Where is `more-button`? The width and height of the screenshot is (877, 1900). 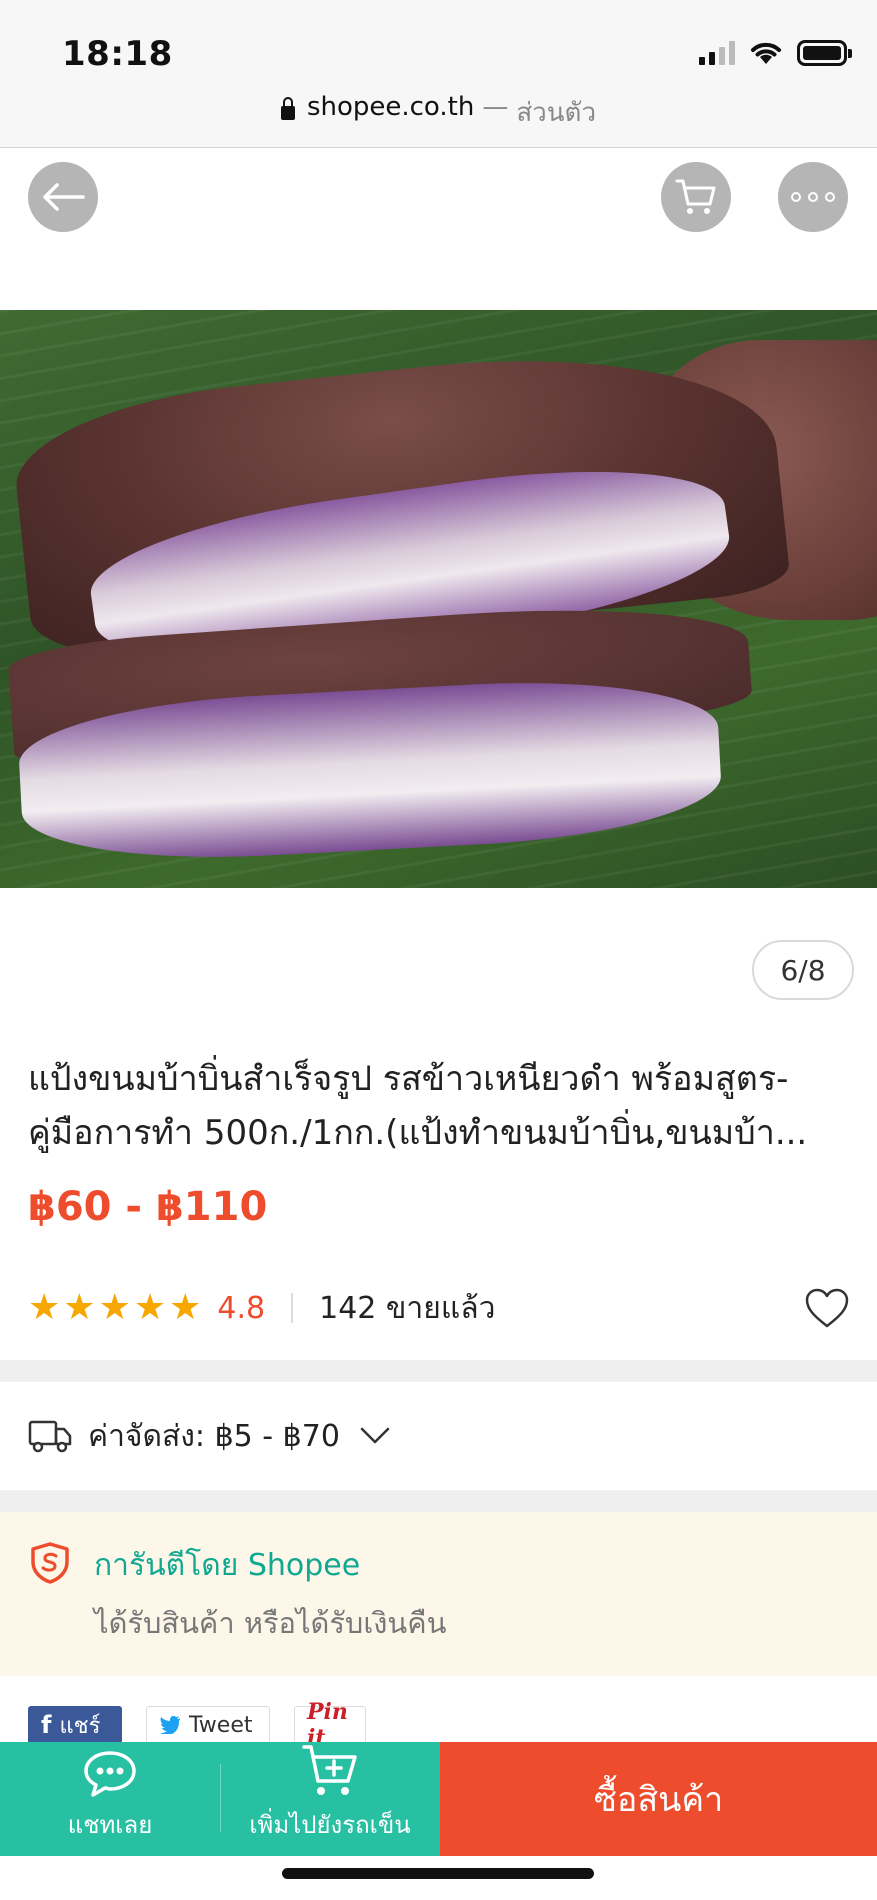
more-button is located at coordinates (813, 197).